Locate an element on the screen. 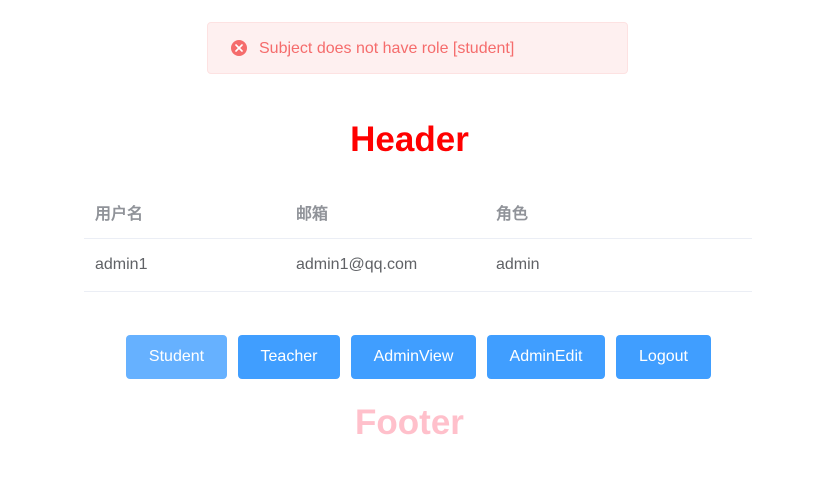 This screenshot has height=479, width=819. table-header-row: 用户名 邮箱 角色 is located at coordinates (418, 212).